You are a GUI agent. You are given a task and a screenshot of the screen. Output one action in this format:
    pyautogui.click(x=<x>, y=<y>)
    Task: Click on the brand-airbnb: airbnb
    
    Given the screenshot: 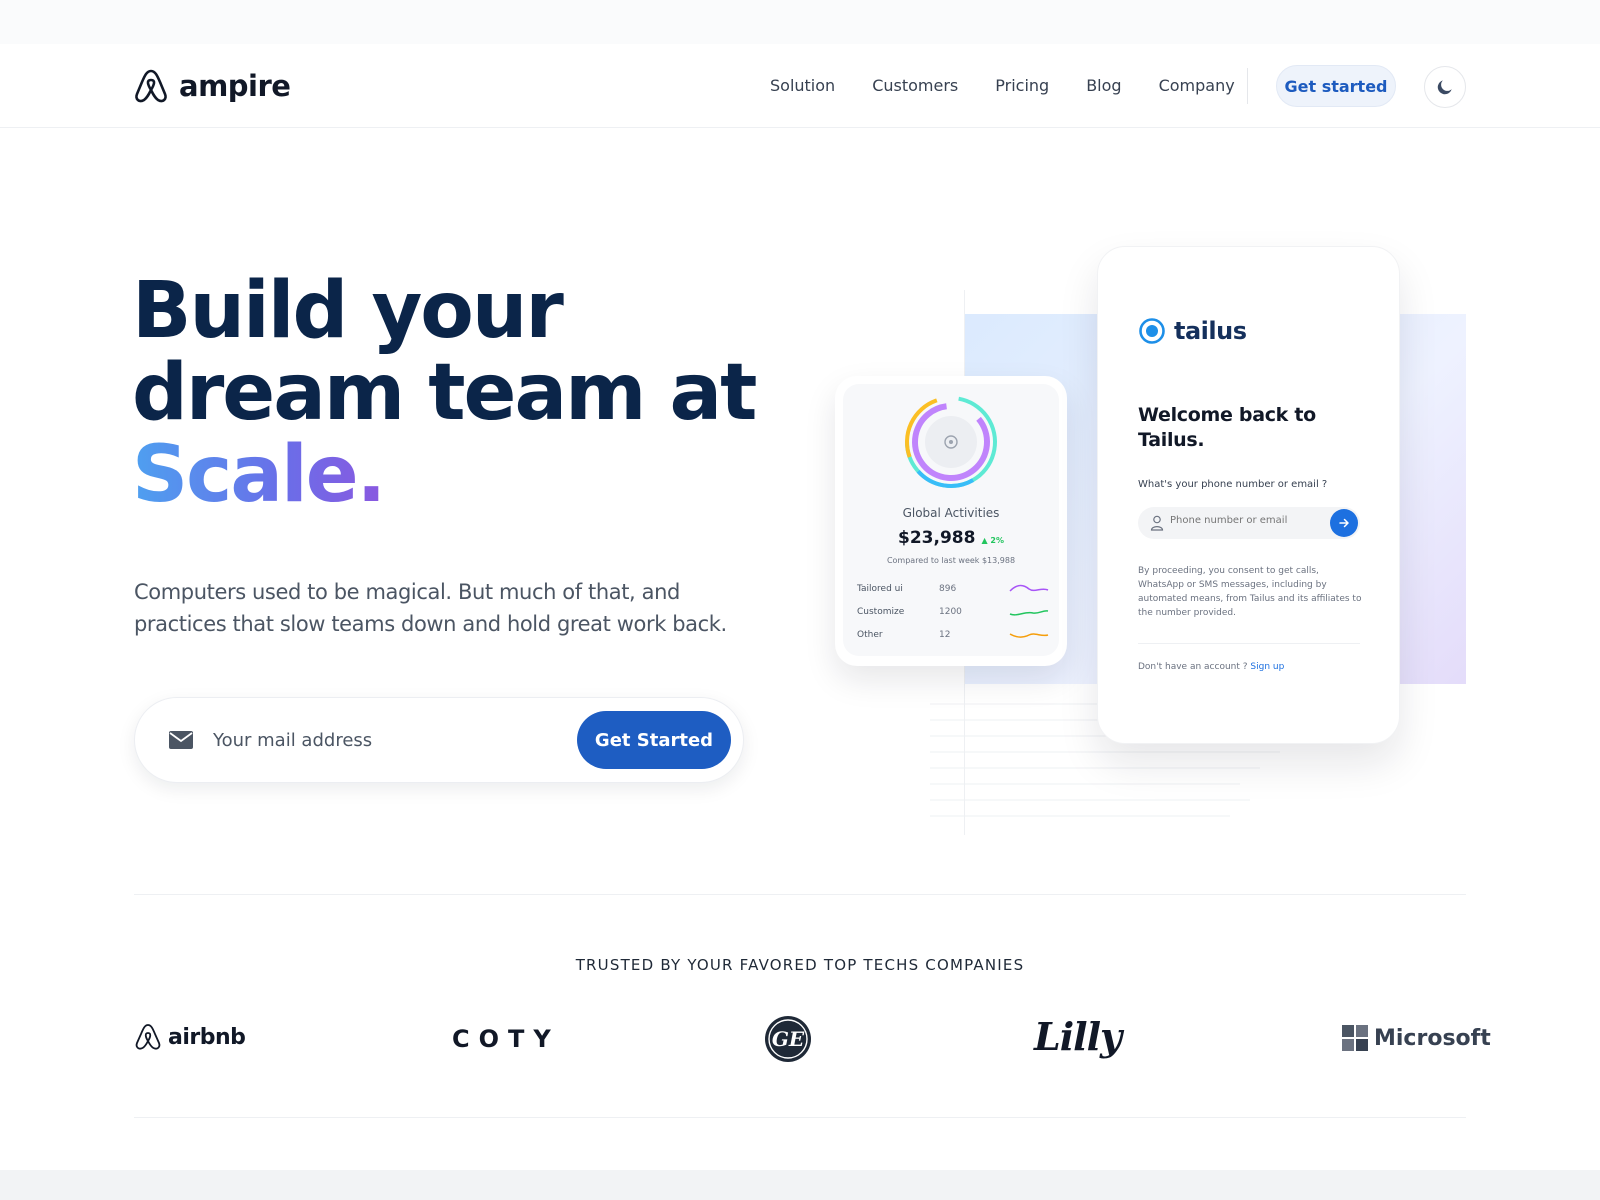 What is the action you would take?
    pyautogui.click(x=190, y=1037)
    